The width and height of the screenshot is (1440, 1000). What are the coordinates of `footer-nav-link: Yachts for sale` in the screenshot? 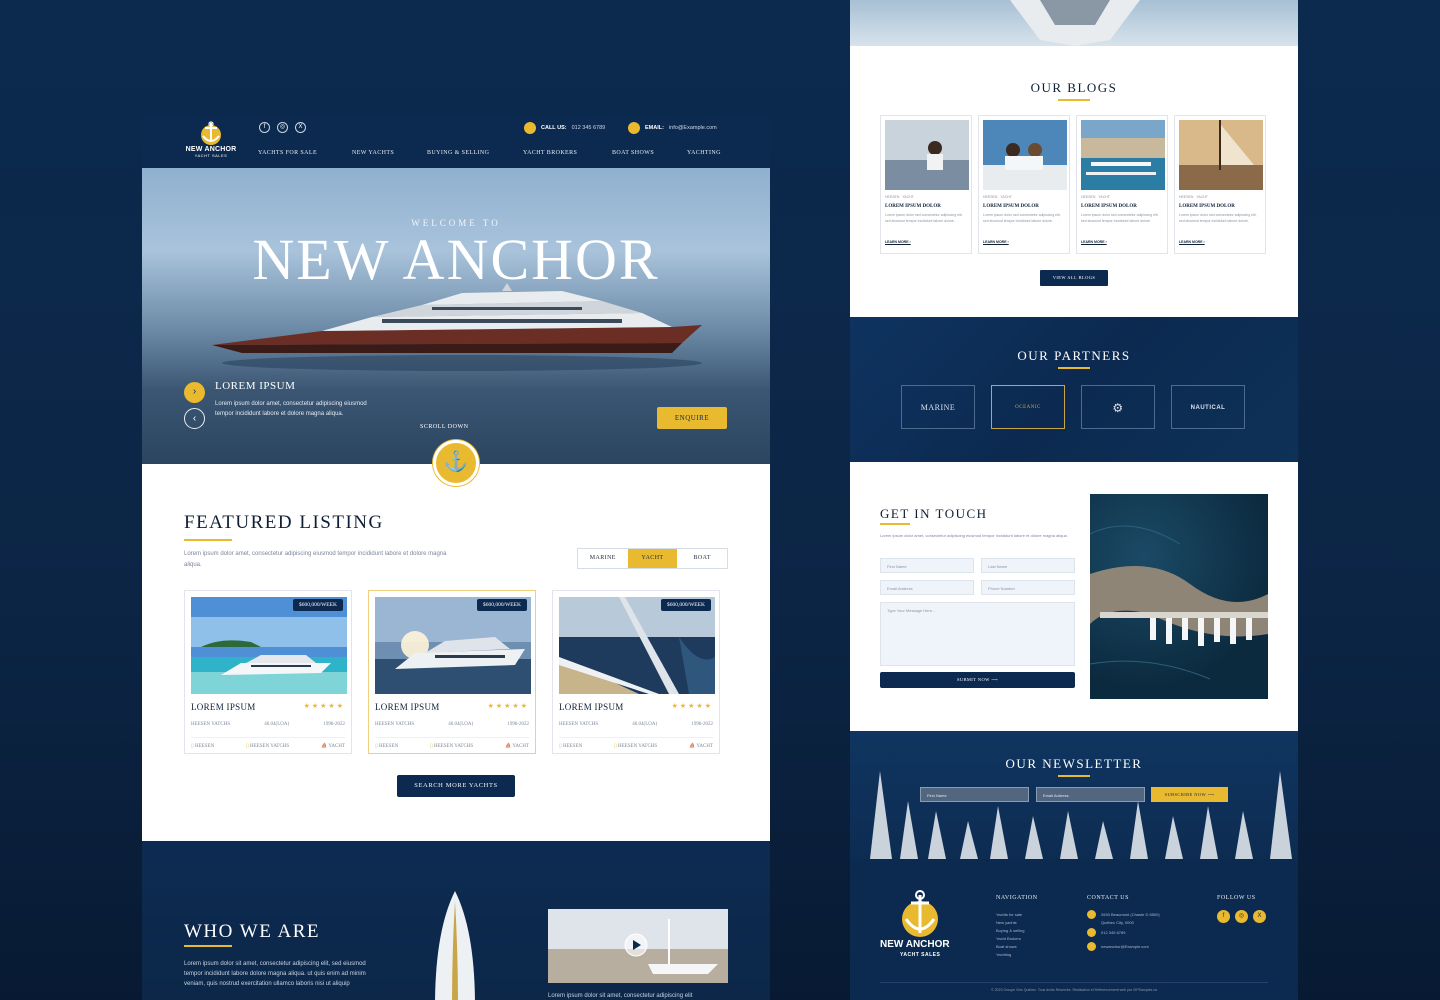 It's located at (1009, 914).